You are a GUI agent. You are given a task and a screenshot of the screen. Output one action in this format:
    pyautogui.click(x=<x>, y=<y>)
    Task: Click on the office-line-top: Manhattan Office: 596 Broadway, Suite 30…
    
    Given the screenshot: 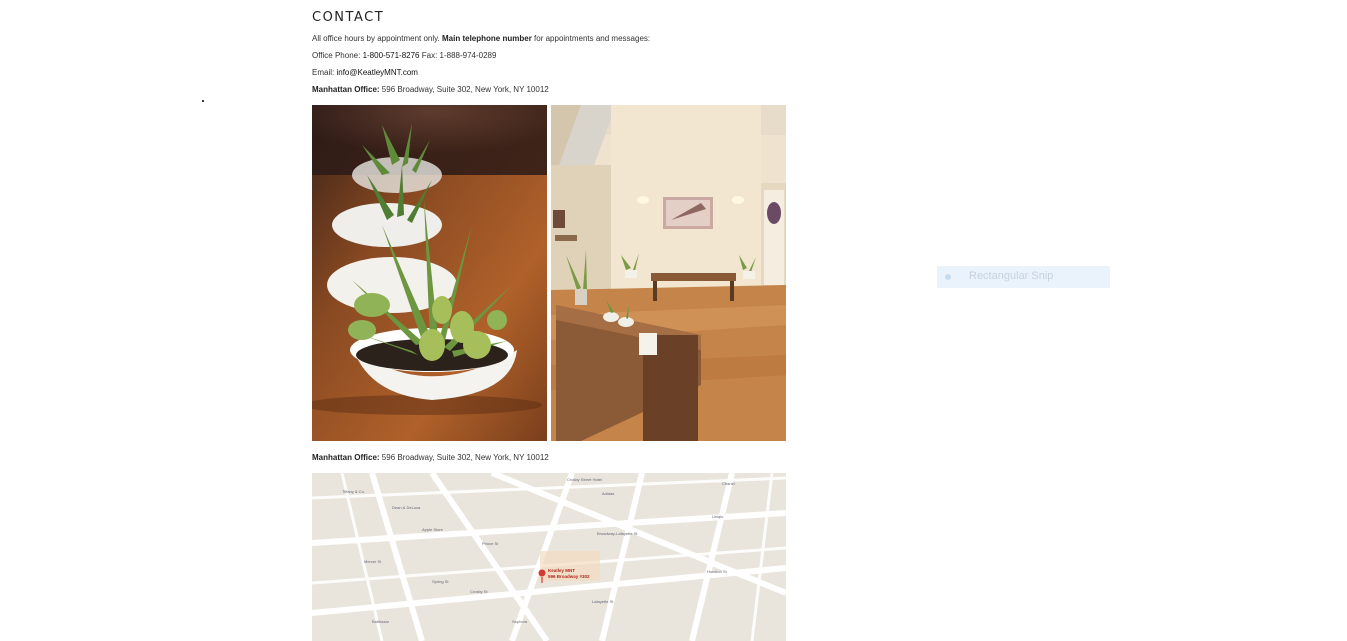 What is the action you would take?
    pyautogui.click(x=430, y=89)
    